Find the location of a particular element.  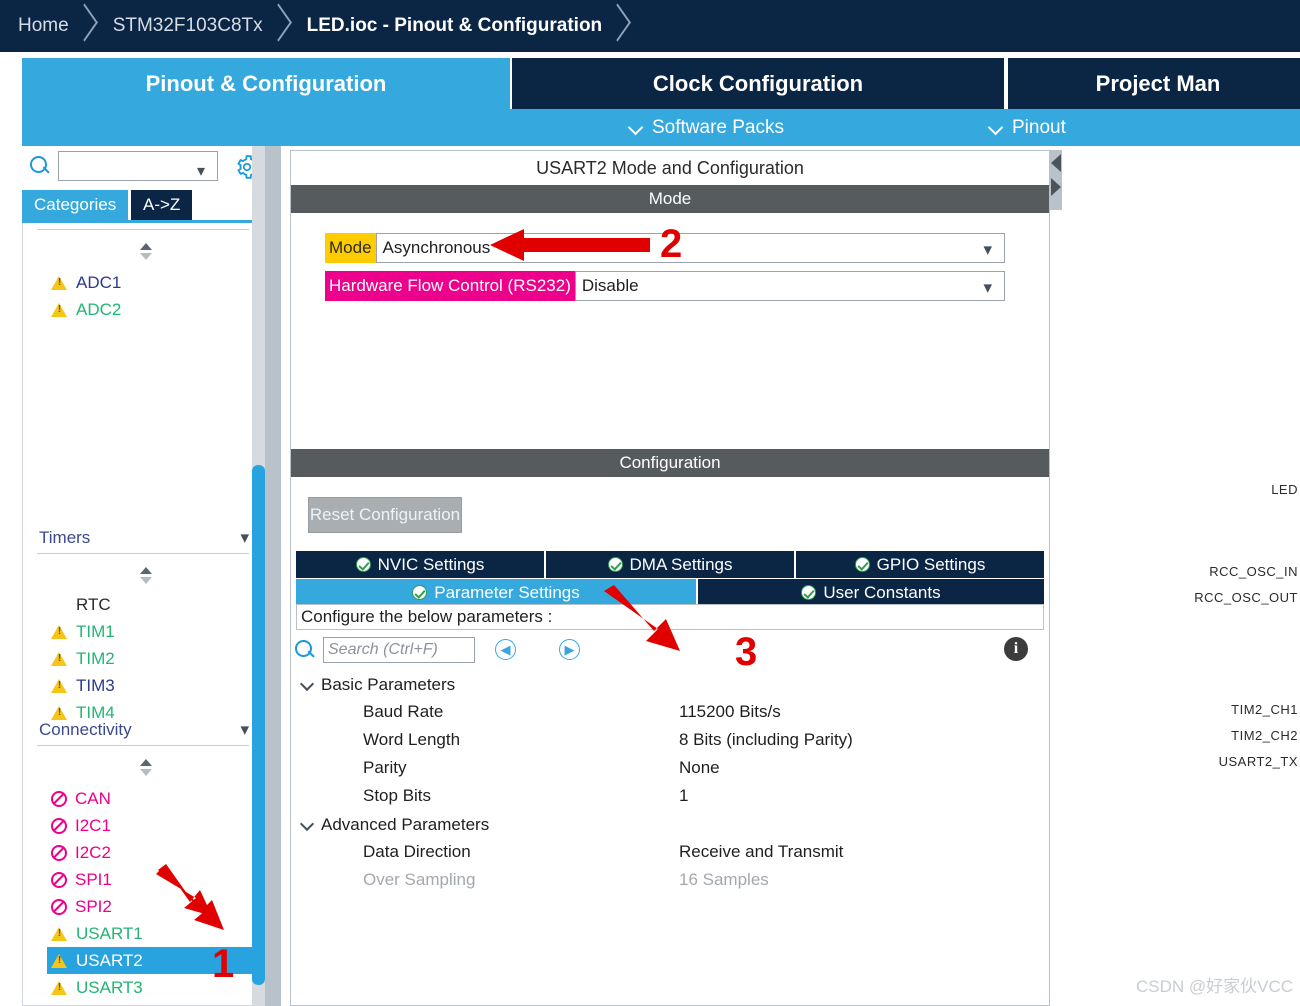

tab-pinout-configuration: Pinout & Configuration is located at coordinates (266, 83).